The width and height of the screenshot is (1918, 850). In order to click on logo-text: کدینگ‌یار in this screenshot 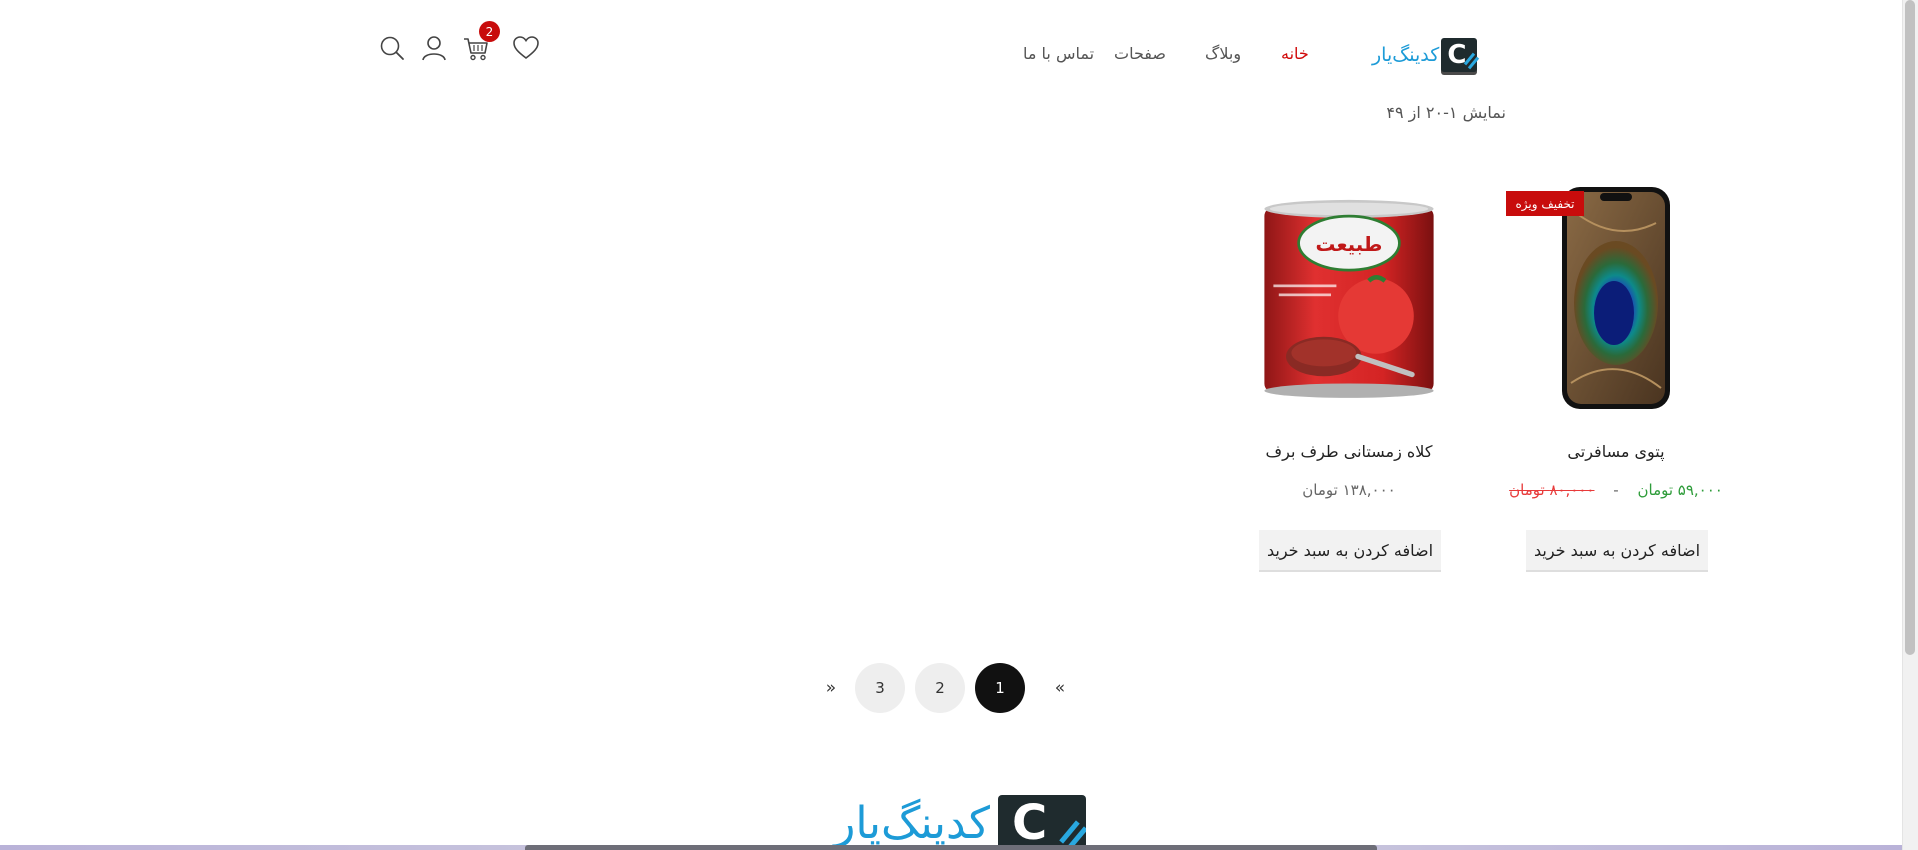, I will do `click(1406, 55)`.